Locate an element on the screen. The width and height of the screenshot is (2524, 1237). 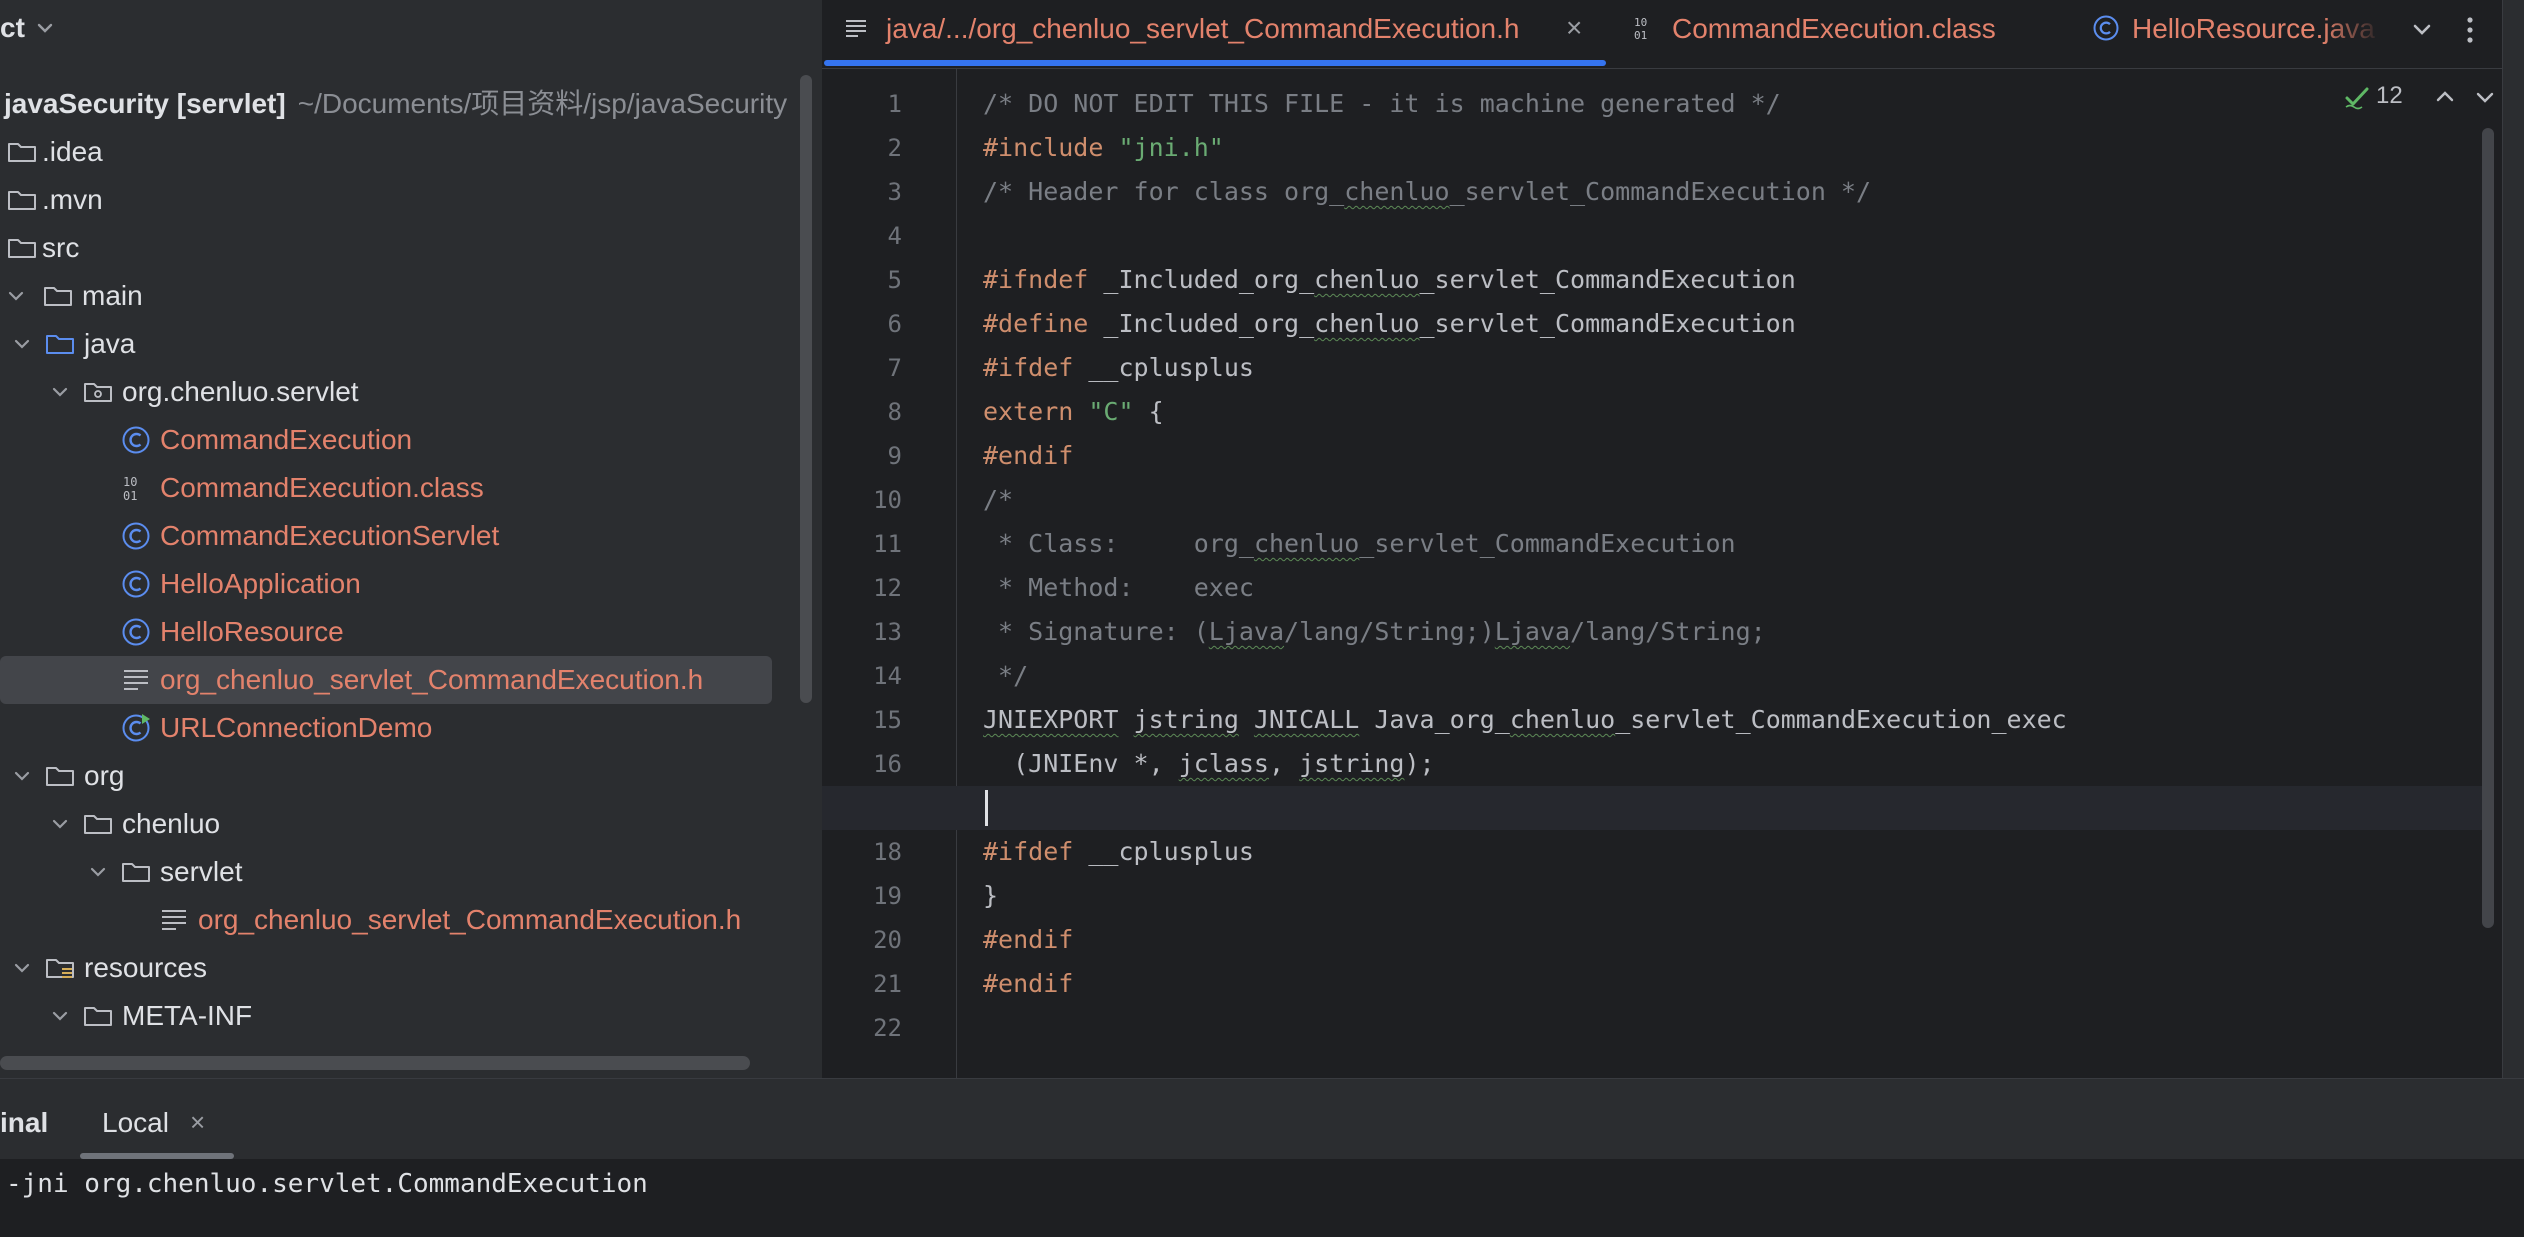
line-number: 14 is located at coordinates (887, 676).